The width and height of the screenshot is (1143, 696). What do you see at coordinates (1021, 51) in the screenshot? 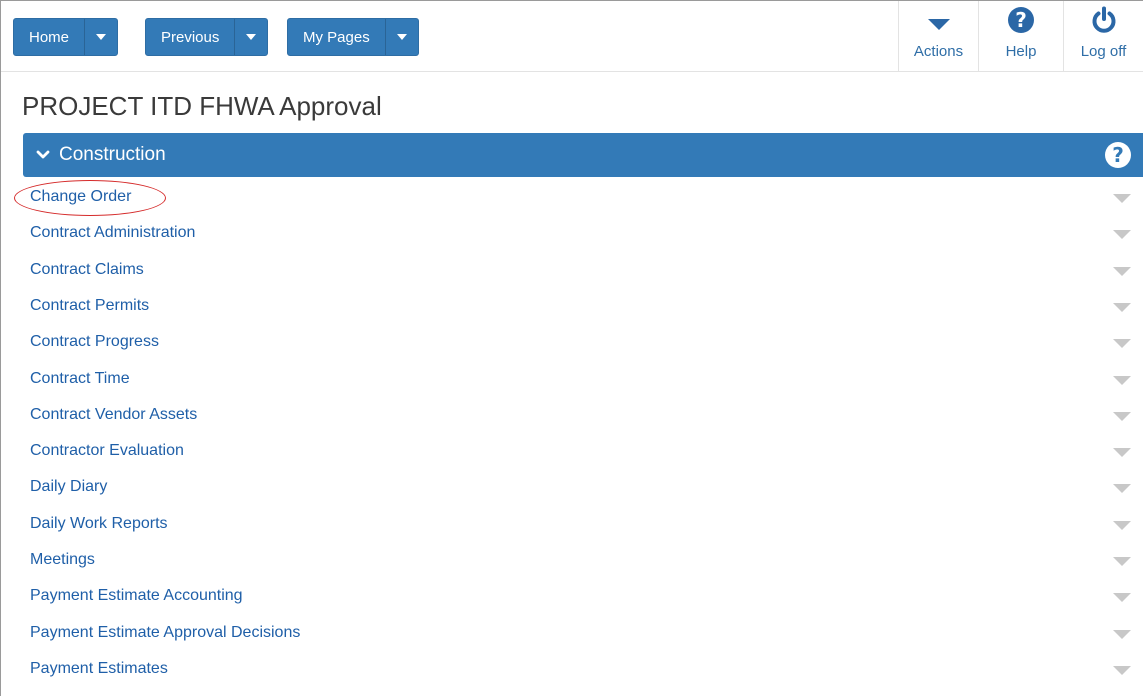
I see `help-label: Help` at bounding box center [1021, 51].